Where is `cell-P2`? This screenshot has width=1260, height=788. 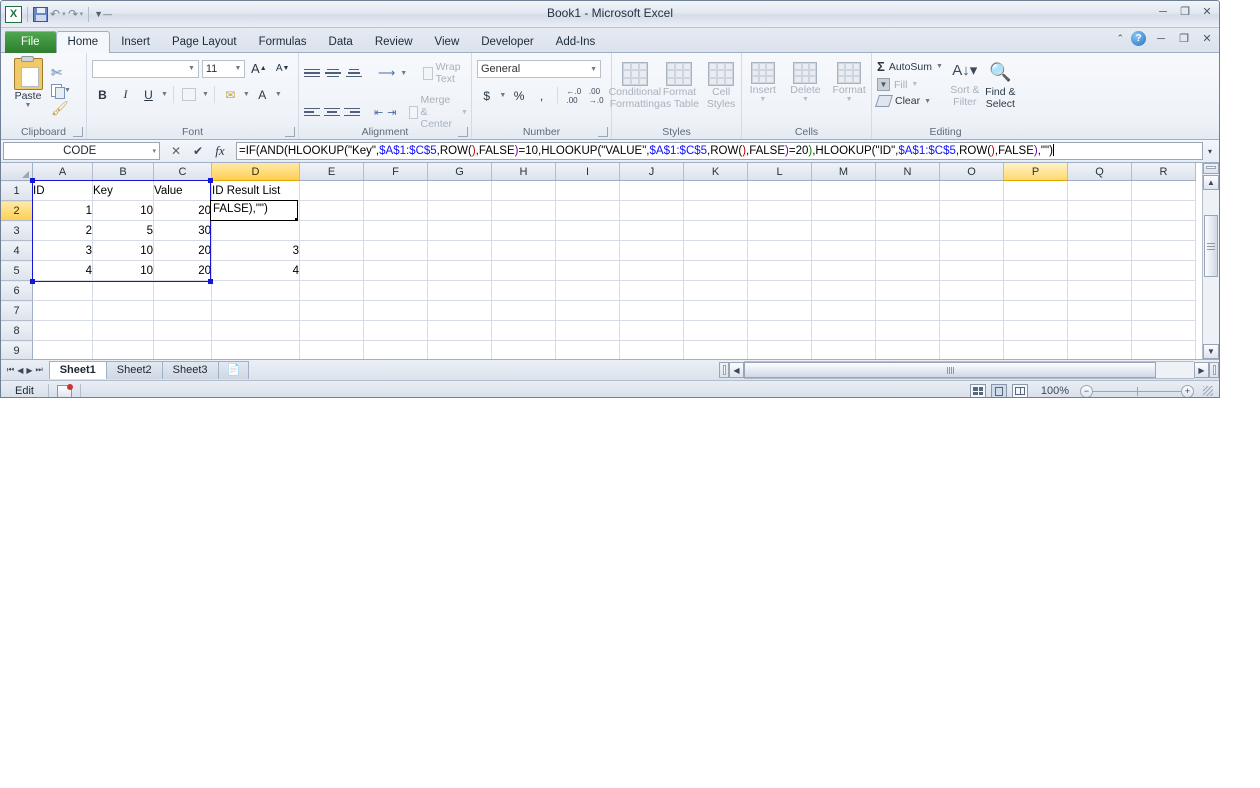
cell-P2 is located at coordinates (1035, 210).